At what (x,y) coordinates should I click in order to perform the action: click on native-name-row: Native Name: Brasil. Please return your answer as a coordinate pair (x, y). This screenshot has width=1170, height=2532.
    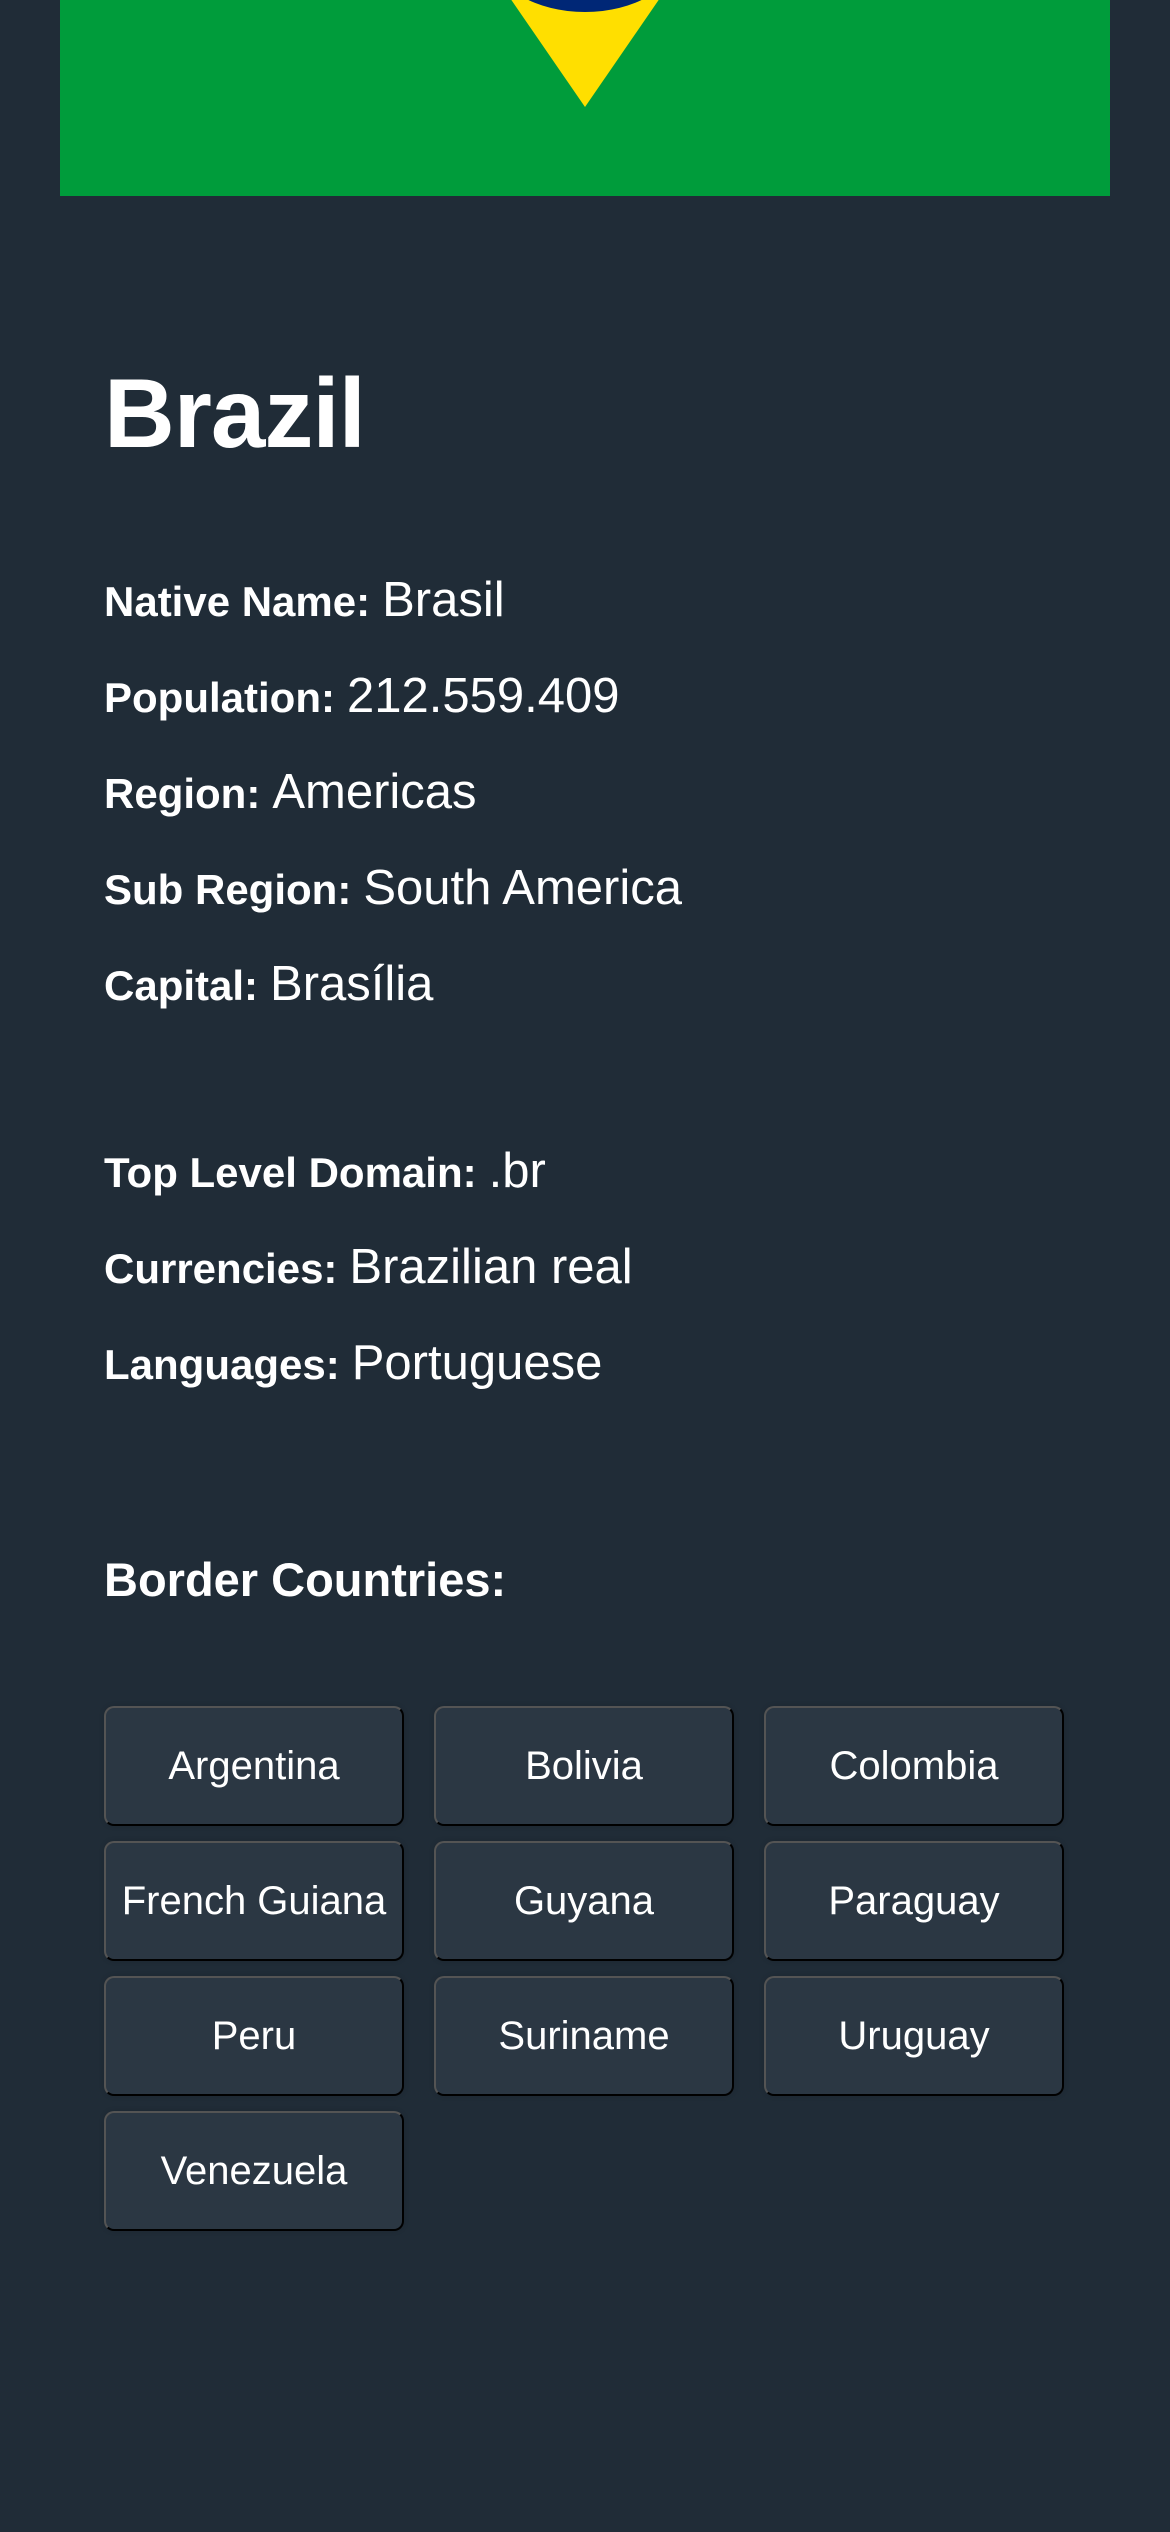
    Looking at the image, I should click on (304, 602).